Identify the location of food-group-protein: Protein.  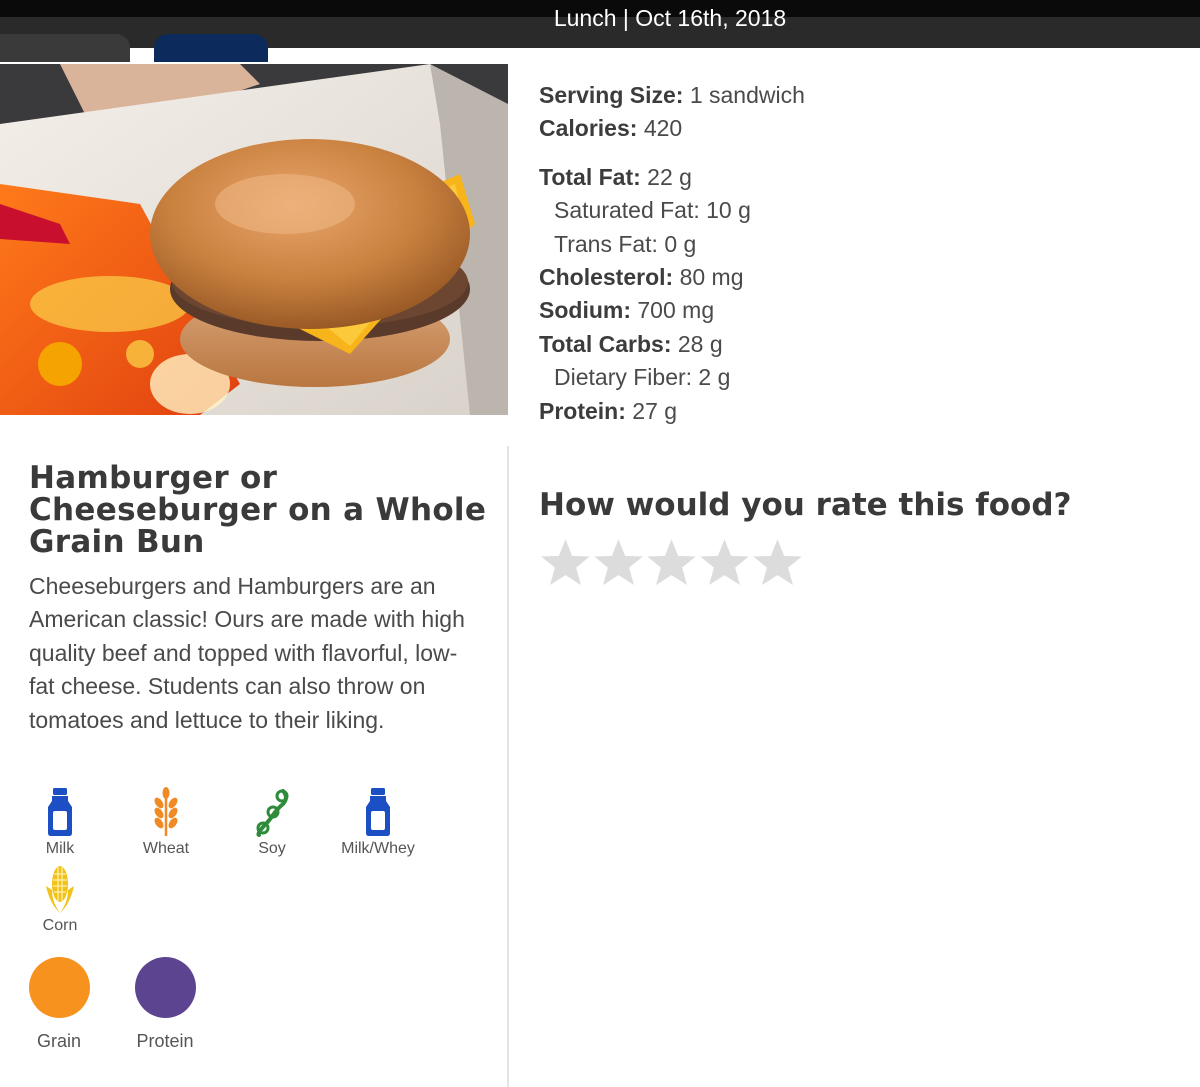
(165, 1004).